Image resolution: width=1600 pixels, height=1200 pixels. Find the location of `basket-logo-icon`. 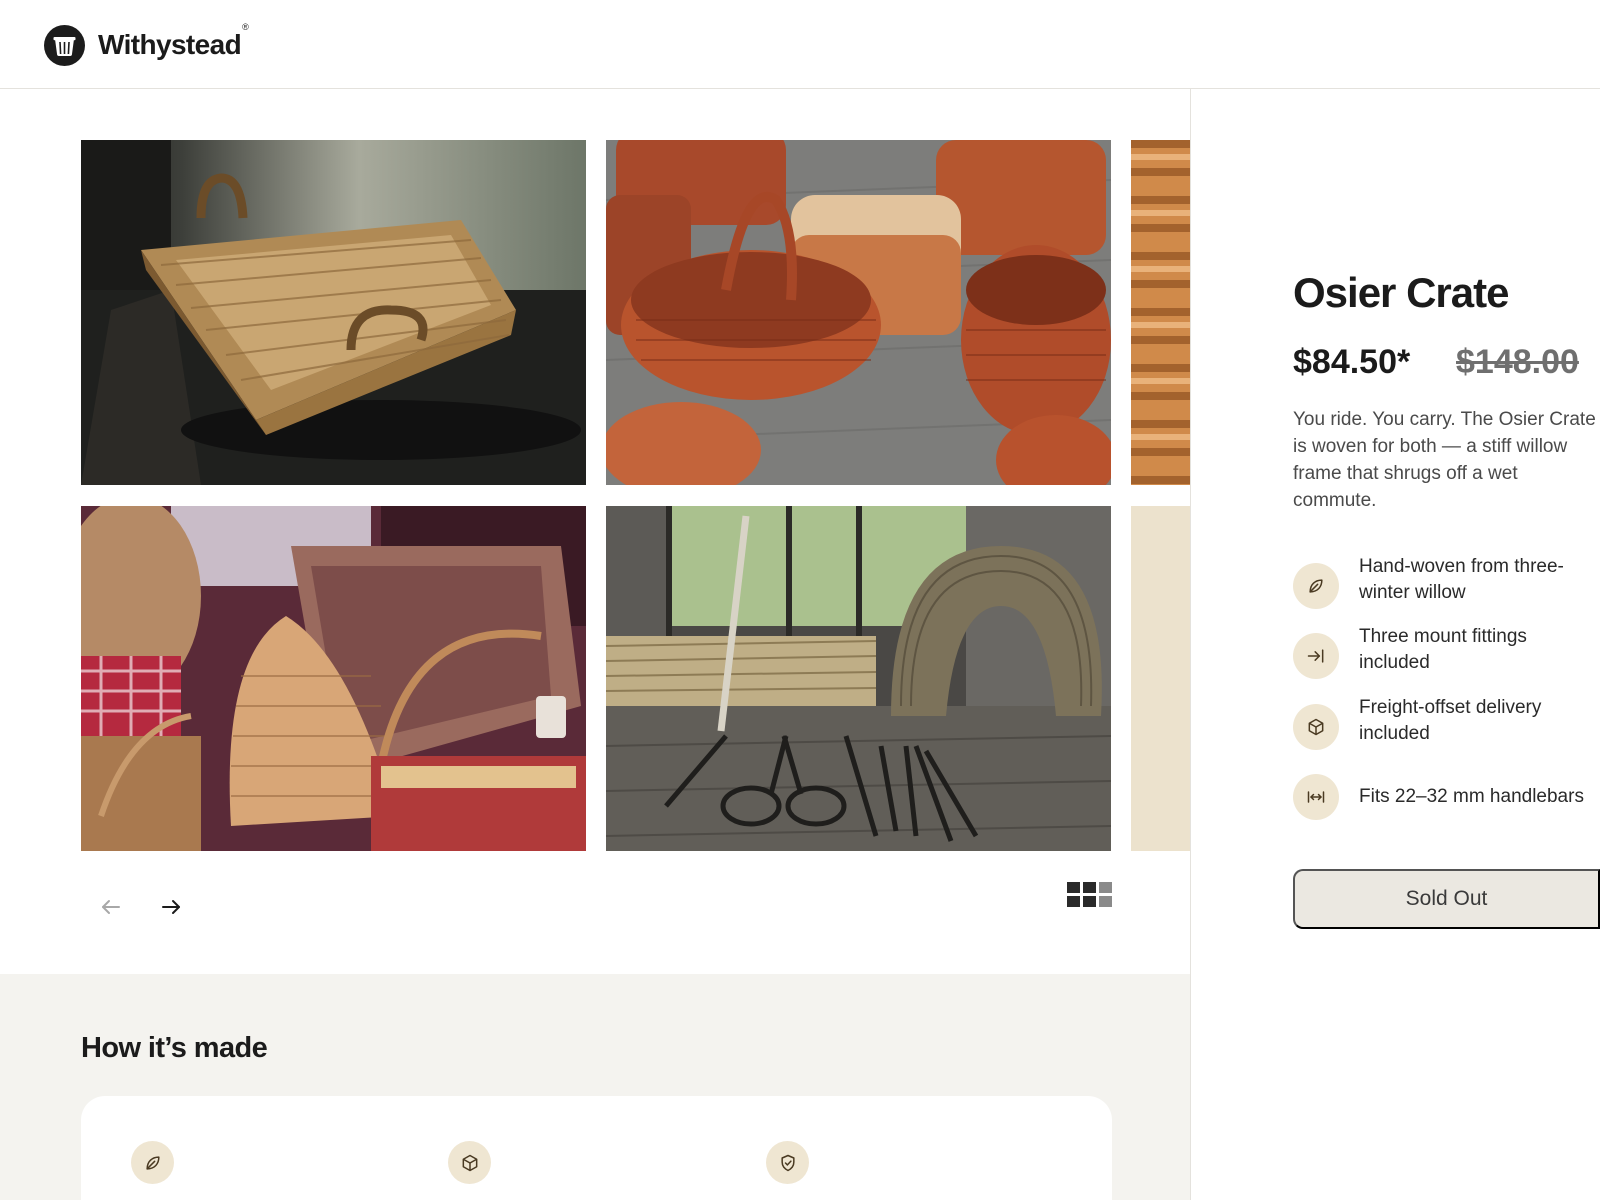

basket-logo-icon is located at coordinates (64, 45).